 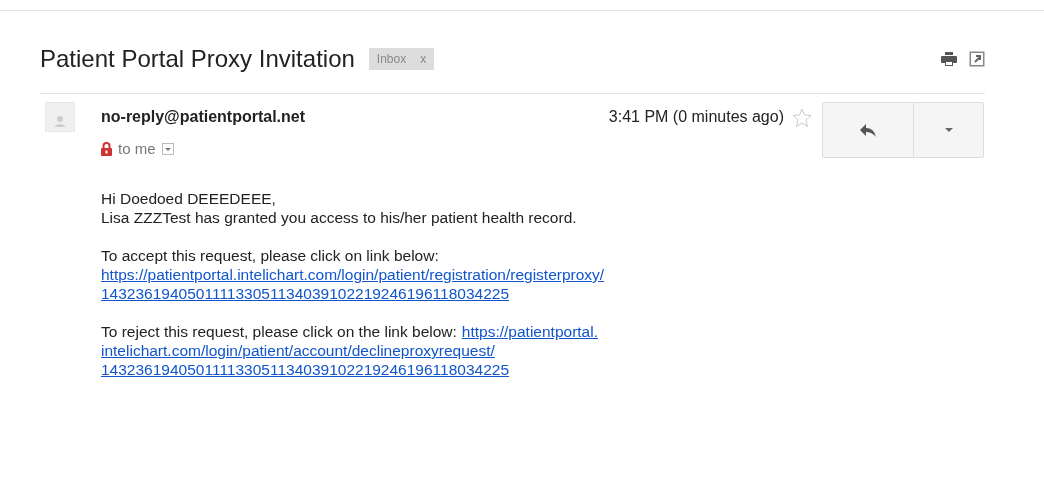 What do you see at coordinates (60, 117) in the screenshot?
I see `sender-avatar` at bounding box center [60, 117].